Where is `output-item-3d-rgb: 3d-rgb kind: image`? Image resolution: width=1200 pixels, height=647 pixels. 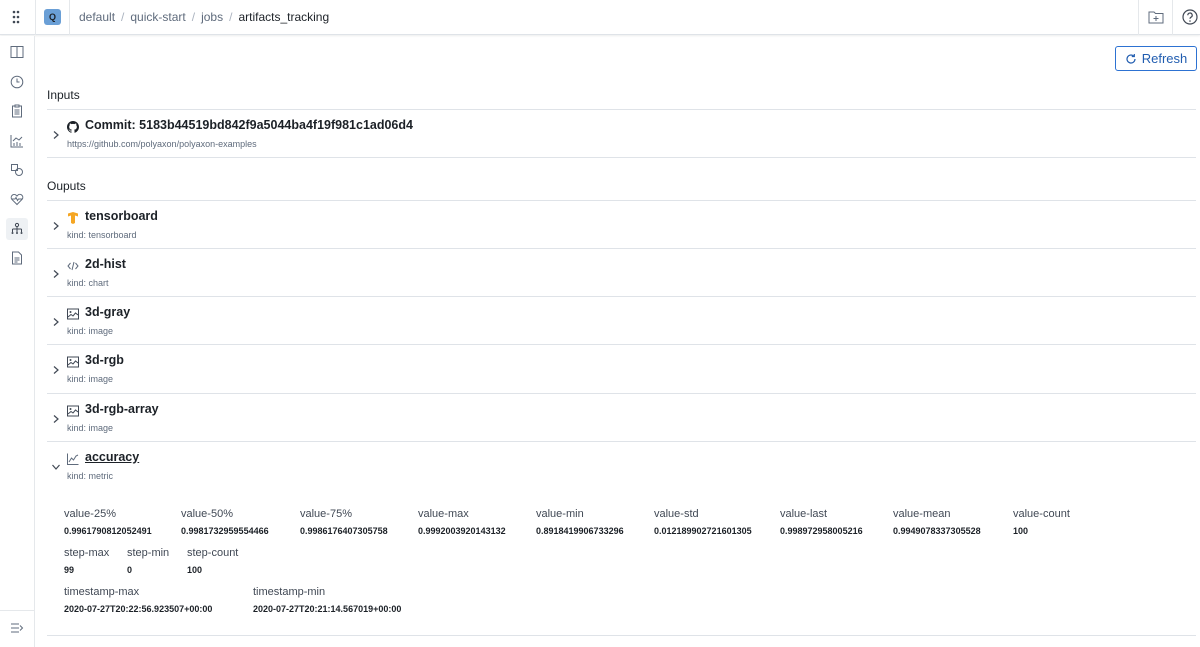
output-item-3d-rgb: 3d-rgb kind: image is located at coordinates (621, 371).